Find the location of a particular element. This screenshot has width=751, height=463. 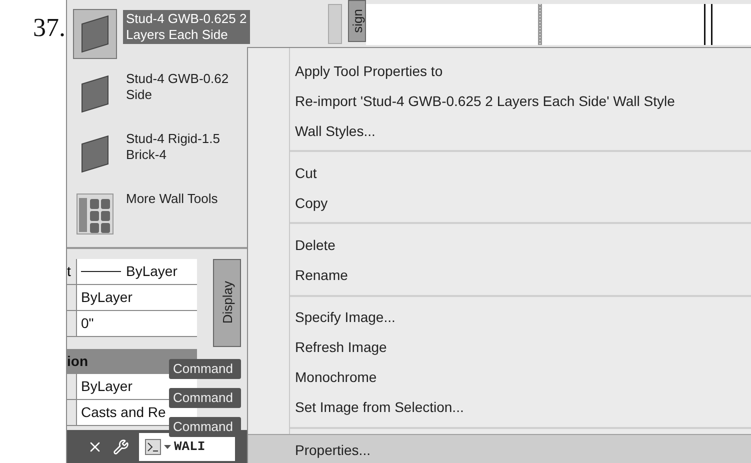

property-value: ByLayer is located at coordinates (107, 297).